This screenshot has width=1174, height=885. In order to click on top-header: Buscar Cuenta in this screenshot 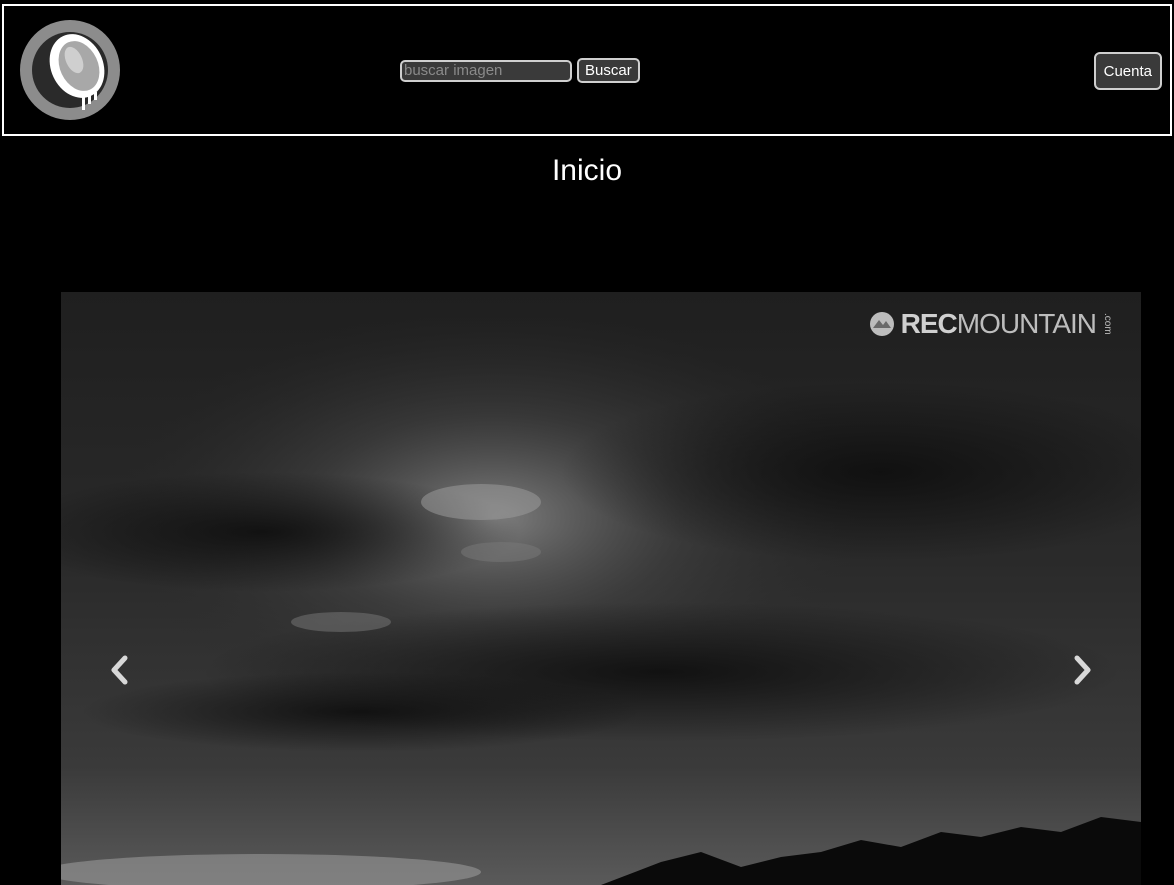, I will do `click(587, 70)`.